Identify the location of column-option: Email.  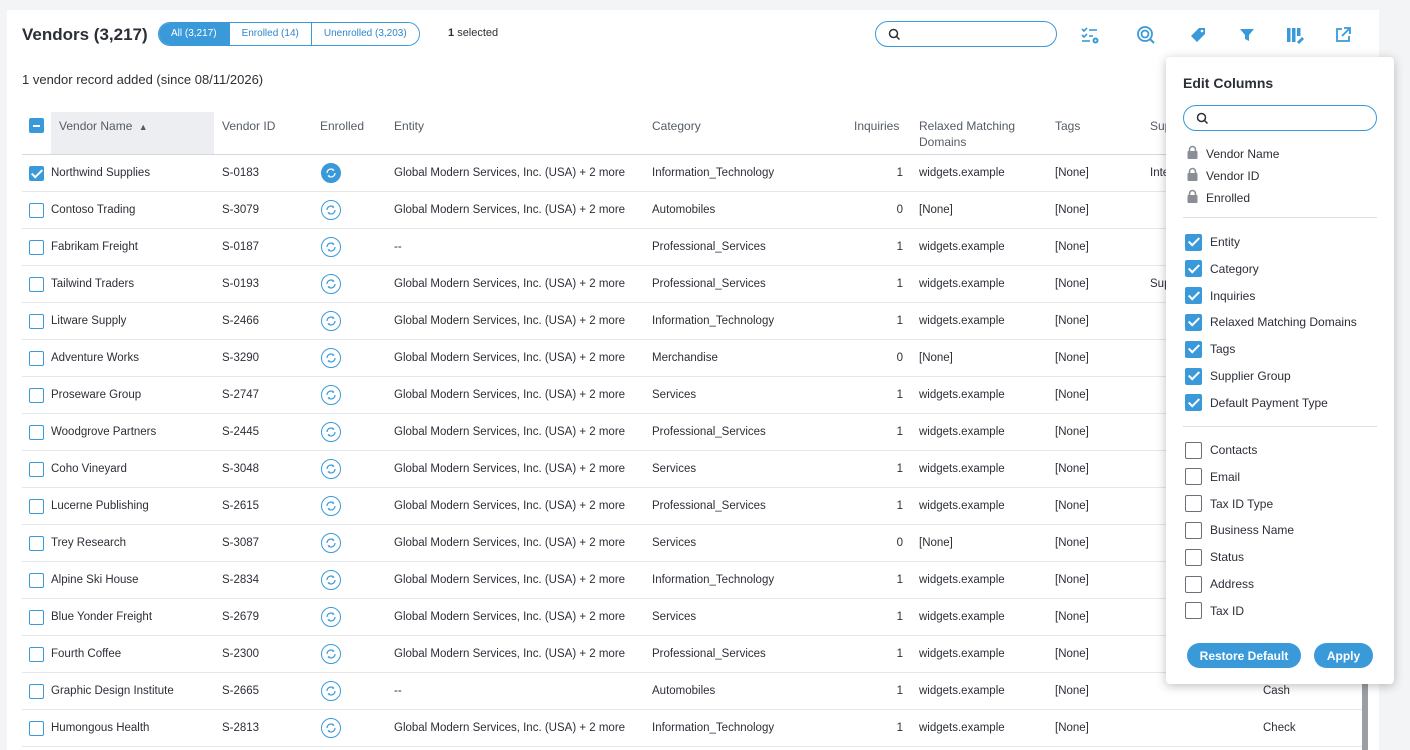
(1212, 477).